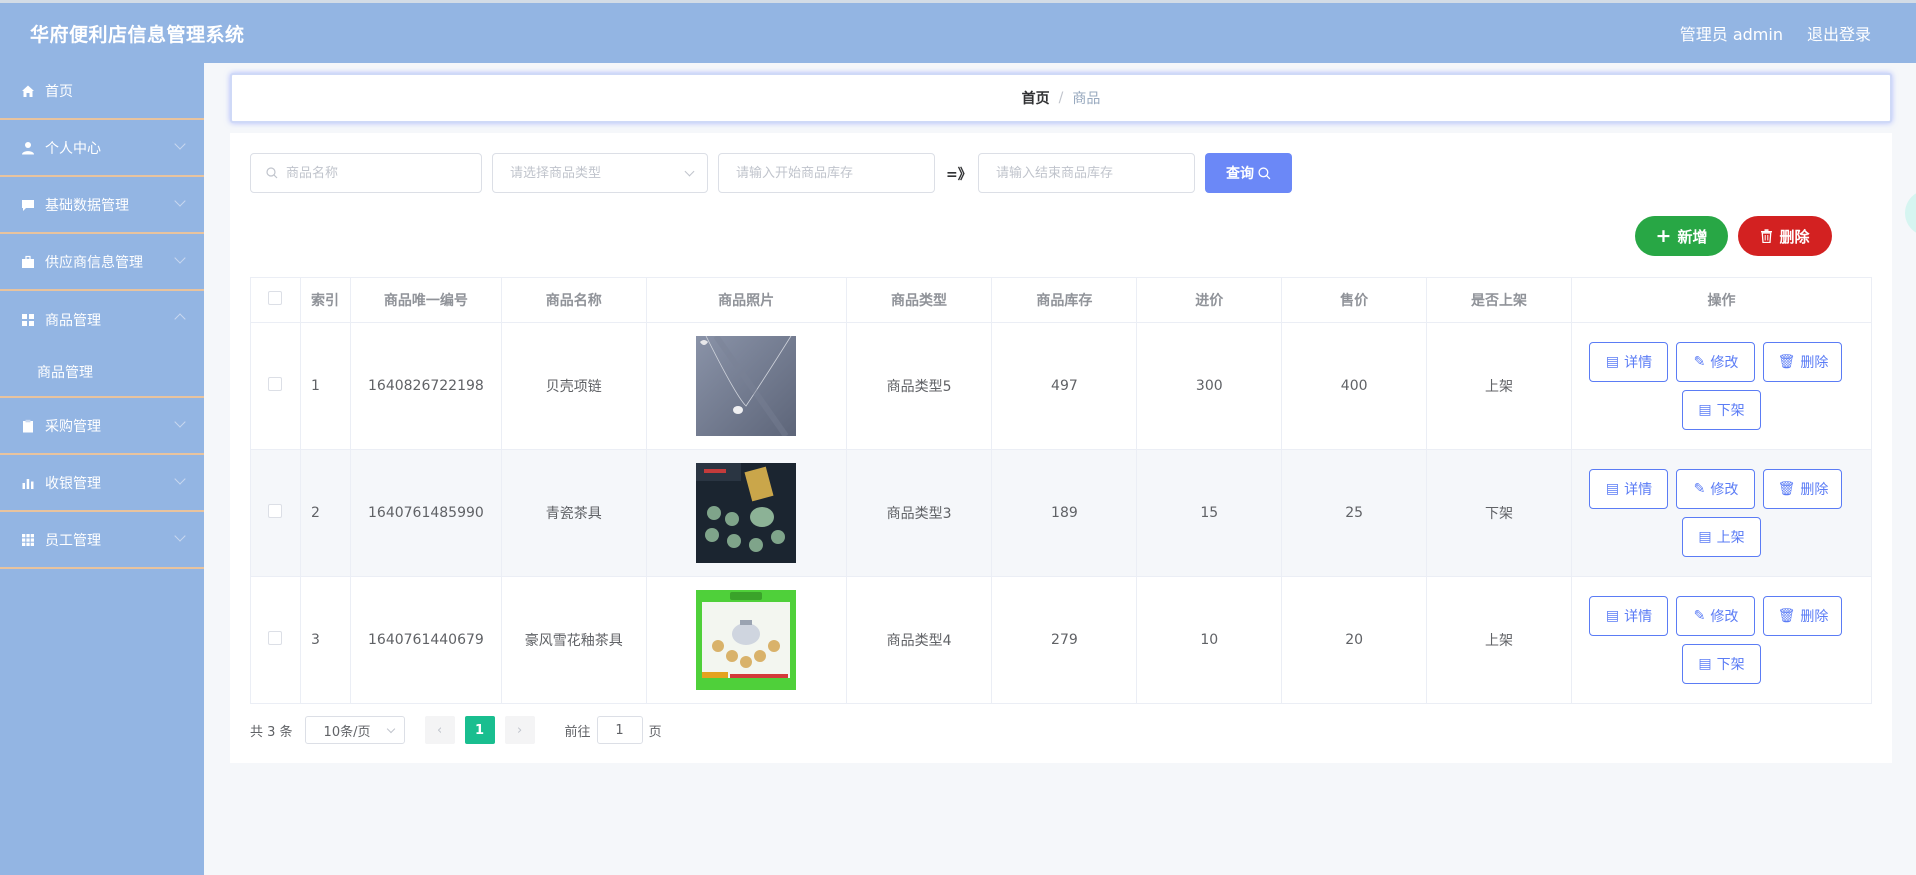 This screenshot has height=875, width=1916. I want to click on sidebar-item-supplier: 供应商信息管理, so click(102, 262).